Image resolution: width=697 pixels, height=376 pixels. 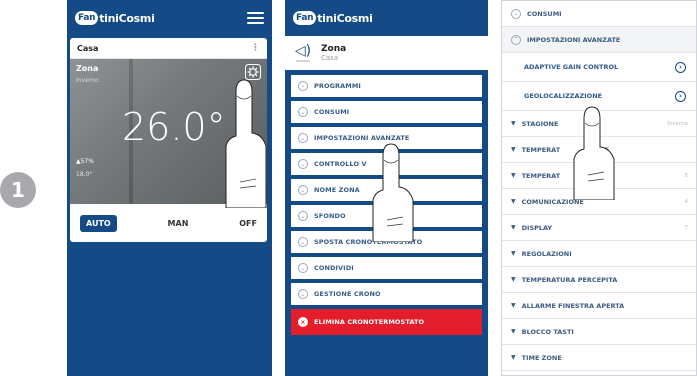 I want to click on mode-off-button: OFF, so click(x=248, y=223).